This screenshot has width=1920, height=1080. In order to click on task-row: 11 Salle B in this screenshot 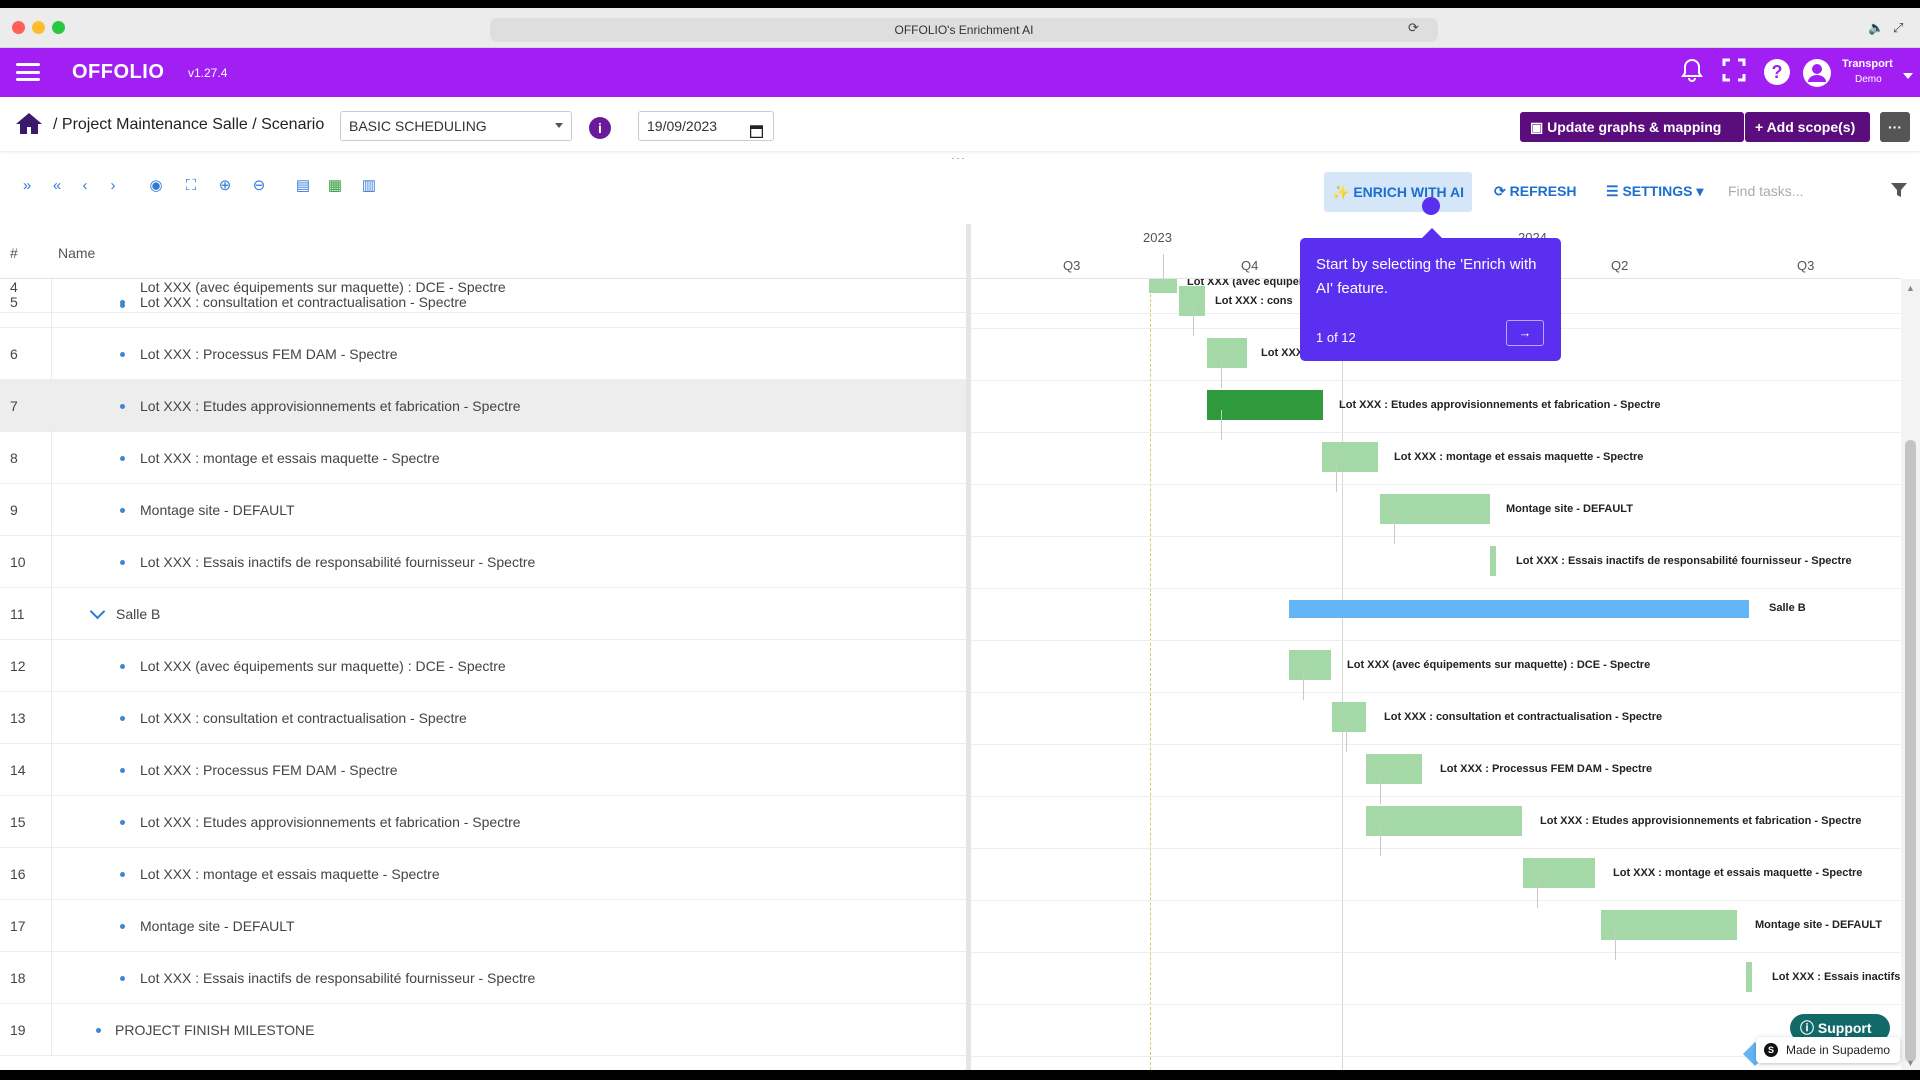, I will do `click(483, 614)`.